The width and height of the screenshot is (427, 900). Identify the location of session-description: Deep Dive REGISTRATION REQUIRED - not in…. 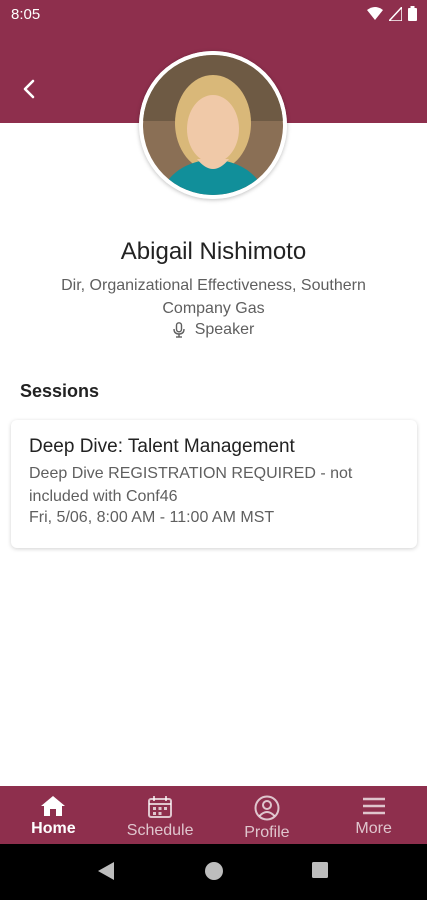
(191, 485).